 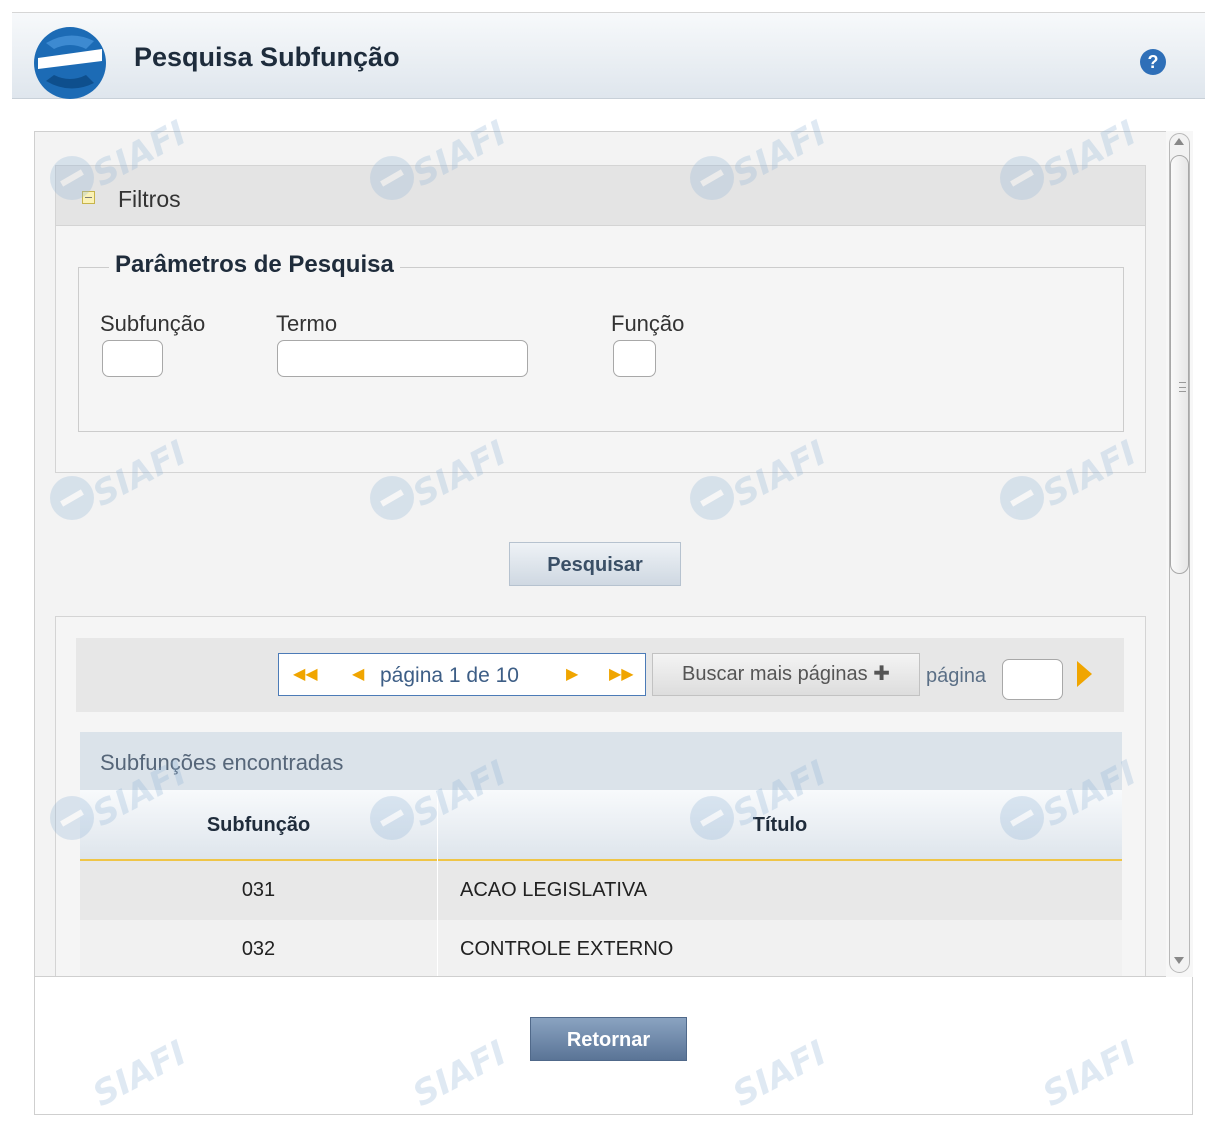 What do you see at coordinates (786, 674) in the screenshot?
I see `more-pages-button: Buscar mais páginas ✚` at bounding box center [786, 674].